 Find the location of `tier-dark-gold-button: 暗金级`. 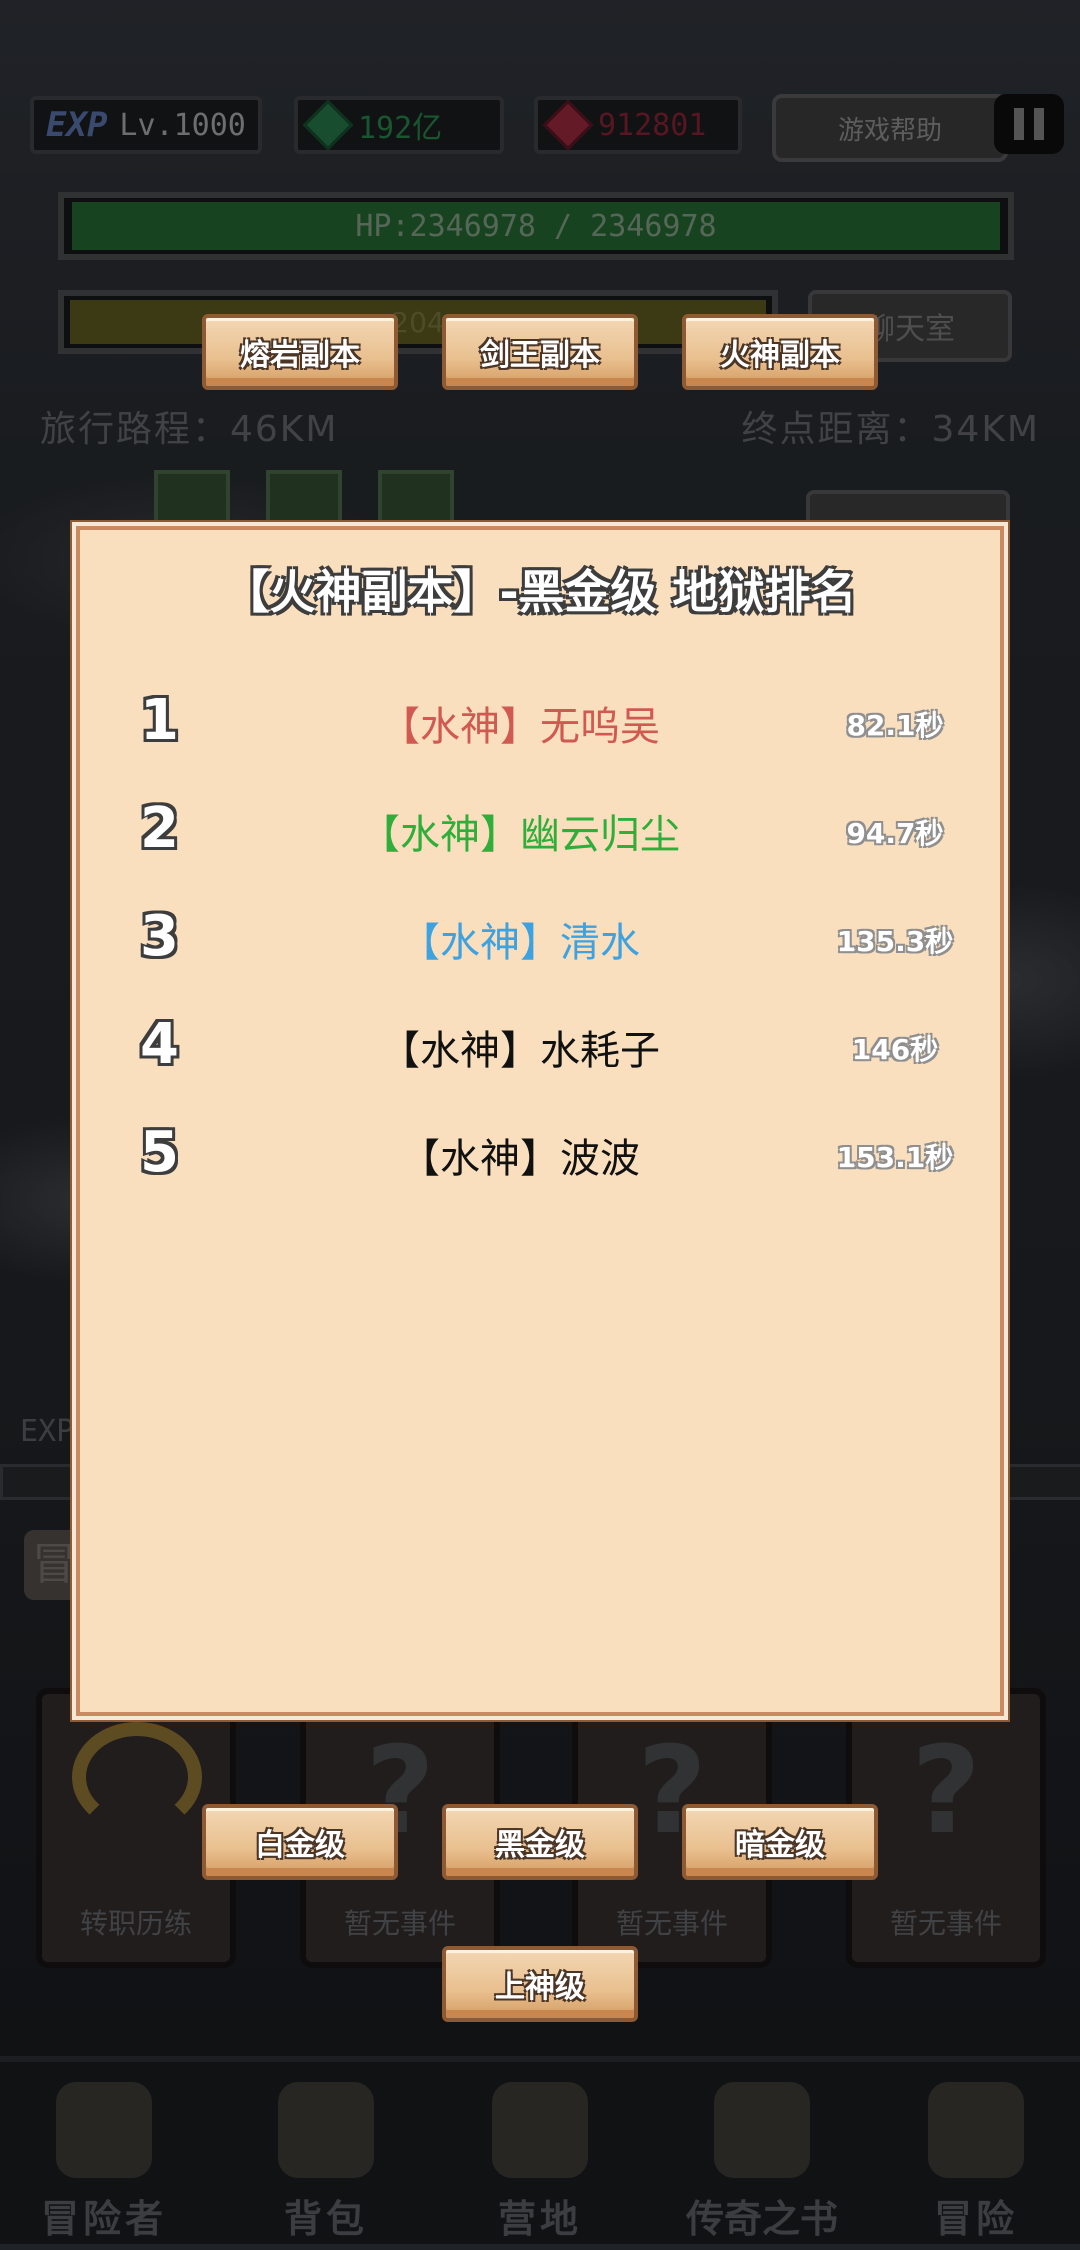

tier-dark-gold-button: 暗金级 is located at coordinates (780, 1842).